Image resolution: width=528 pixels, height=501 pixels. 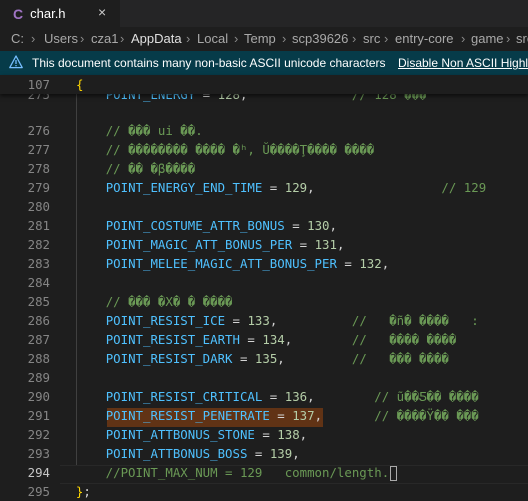 I want to click on code-line: POINT_MELEE_MAGIC_ATT_BONUS_PER = 132,, so click(x=247, y=263).